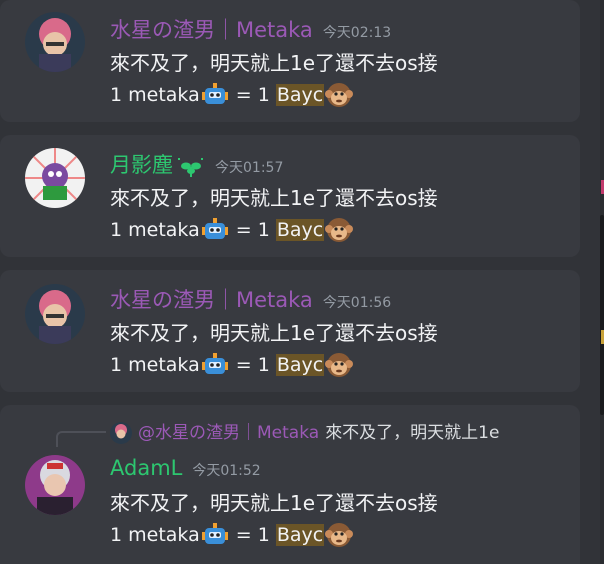  Describe the element at coordinates (412, 433) in the screenshot. I see `reply-text: 來不及了，明天就上1e` at that location.